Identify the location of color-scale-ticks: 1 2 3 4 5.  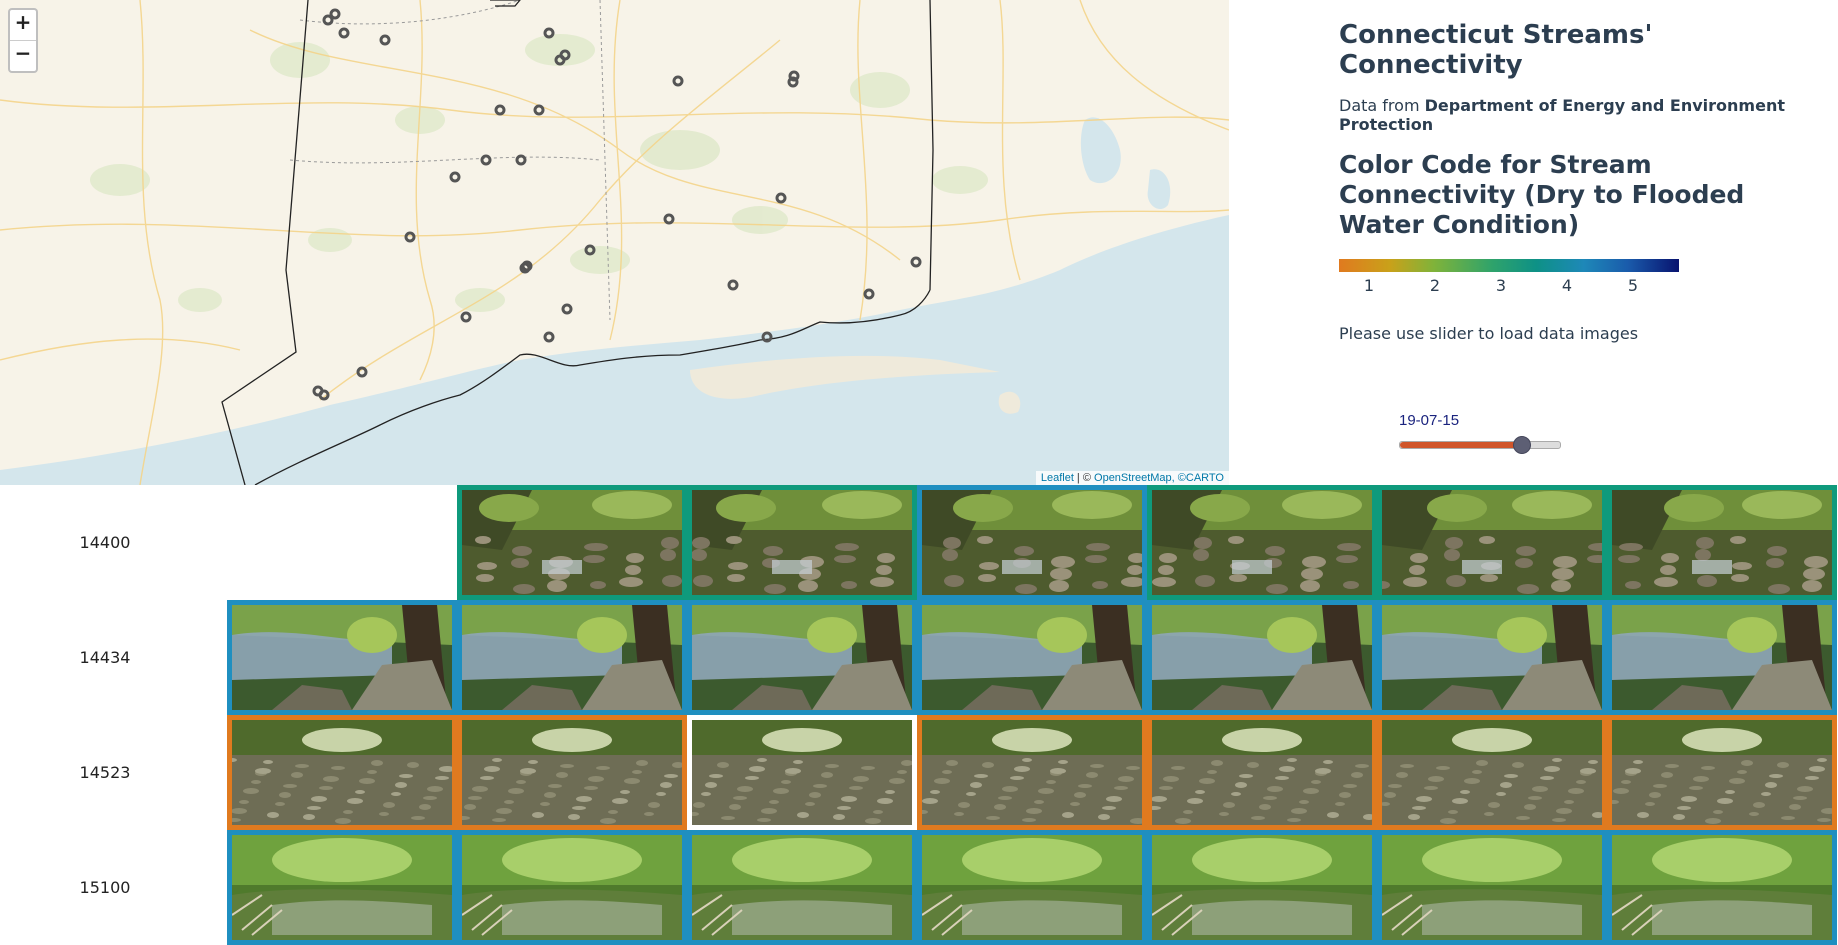
(1509, 286).